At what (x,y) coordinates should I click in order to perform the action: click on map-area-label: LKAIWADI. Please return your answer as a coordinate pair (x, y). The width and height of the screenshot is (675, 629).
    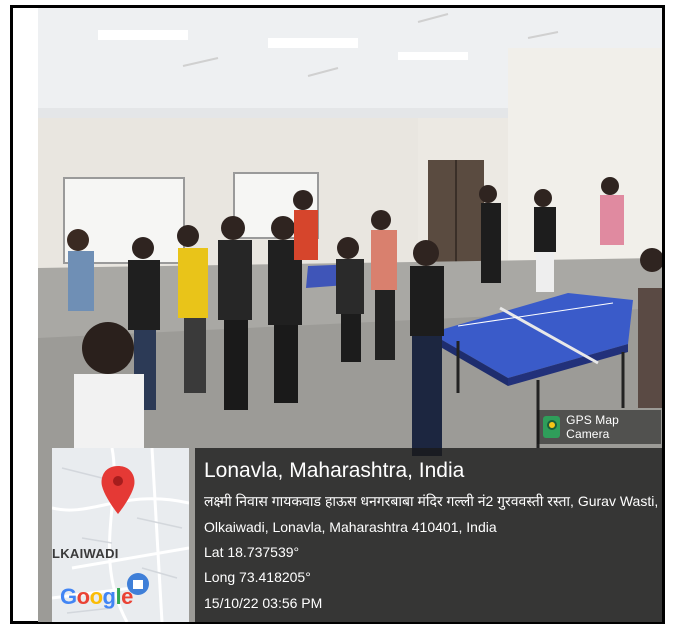
    Looking at the image, I should click on (85, 553).